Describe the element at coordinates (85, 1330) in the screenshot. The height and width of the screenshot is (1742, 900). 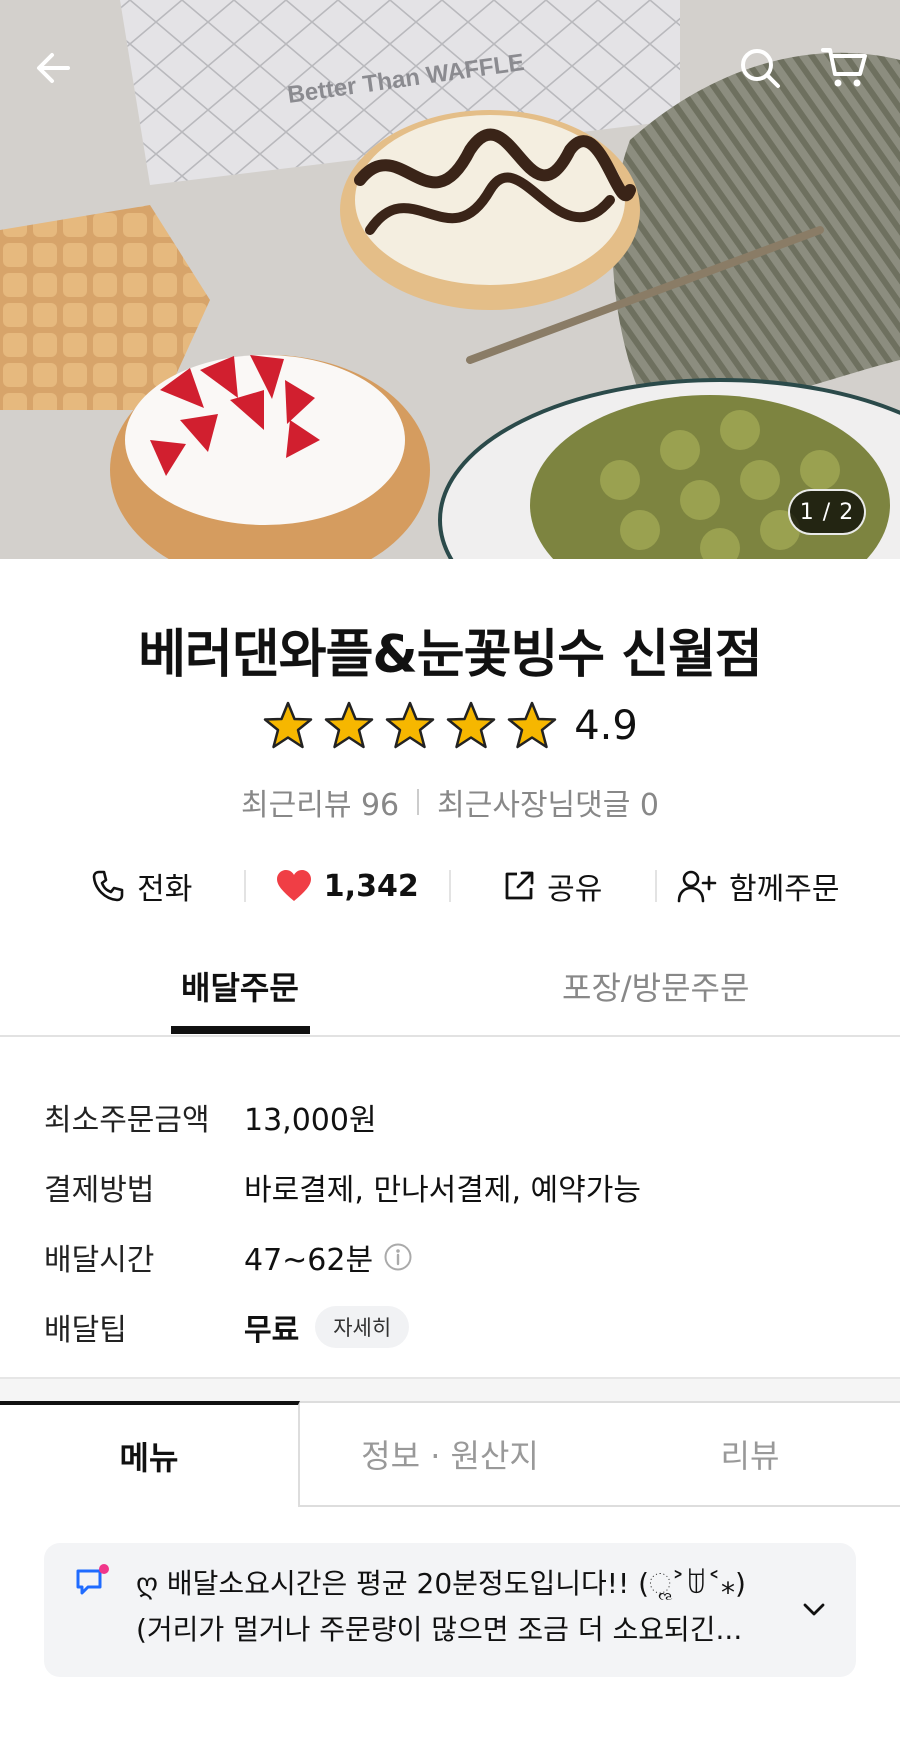
I see `delivery-tip-label: 배달팁` at that location.